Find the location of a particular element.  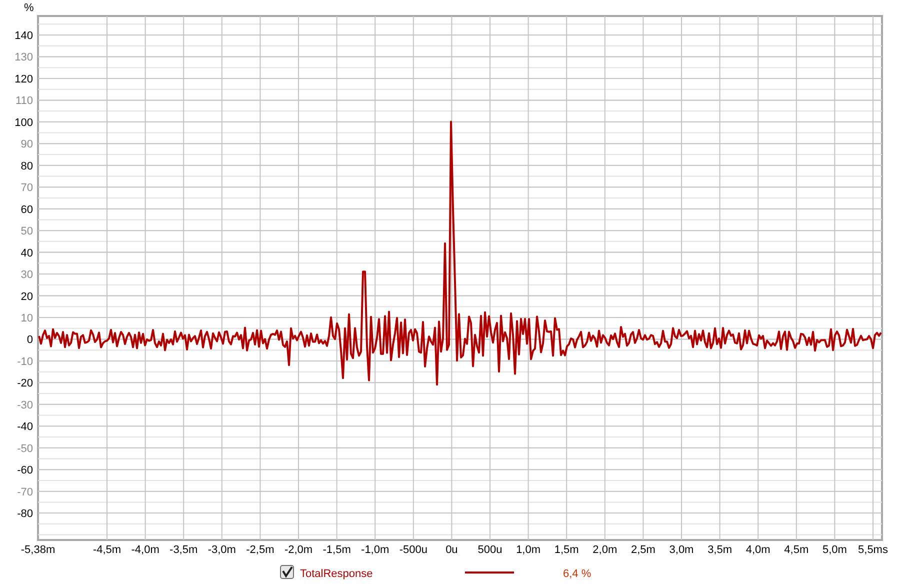

y-tick-label: 60 is located at coordinates (26, 210).